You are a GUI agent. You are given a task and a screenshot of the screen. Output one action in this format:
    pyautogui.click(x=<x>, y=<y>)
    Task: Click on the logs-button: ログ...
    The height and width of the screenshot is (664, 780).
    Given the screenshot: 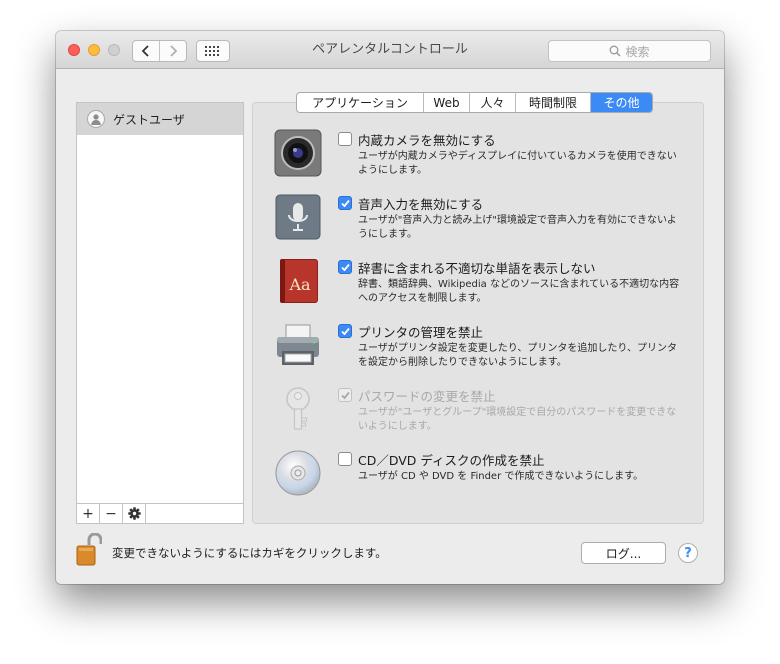 What is the action you would take?
    pyautogui.click(x=623, y=553)
    